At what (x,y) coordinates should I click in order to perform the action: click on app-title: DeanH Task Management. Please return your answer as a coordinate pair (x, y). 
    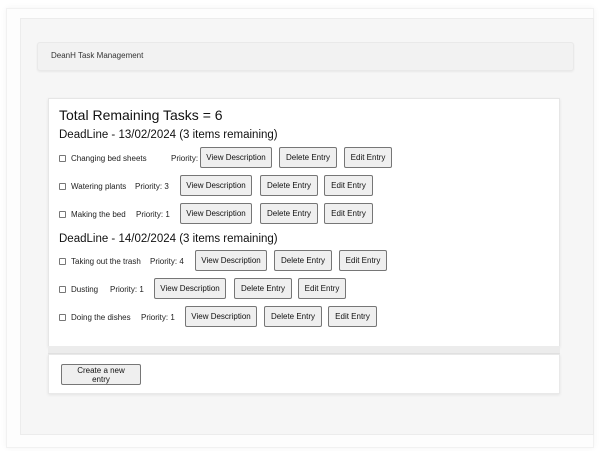
    Looking at the image, I should click on (97, 55).